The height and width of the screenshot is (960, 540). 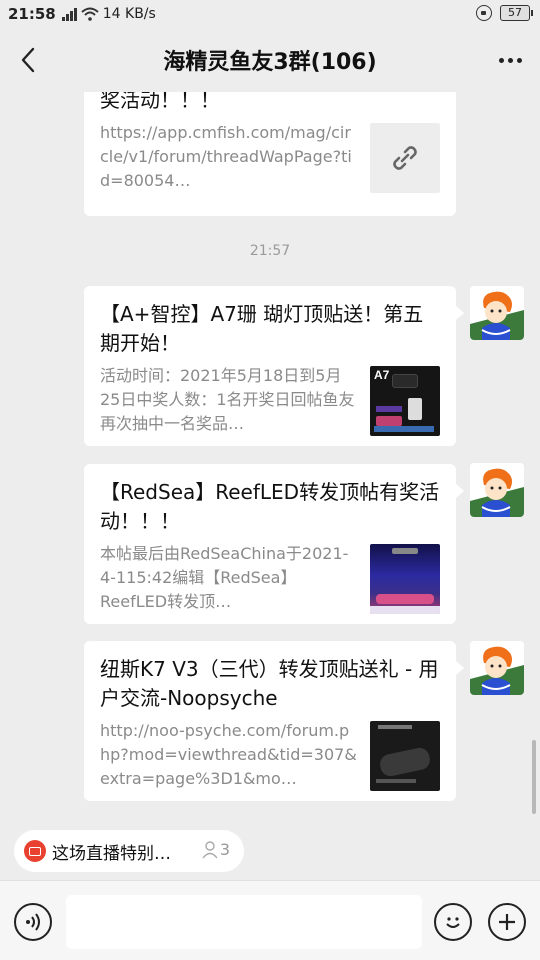 I want to click on emoji-icon, so click(x=453, y=922).